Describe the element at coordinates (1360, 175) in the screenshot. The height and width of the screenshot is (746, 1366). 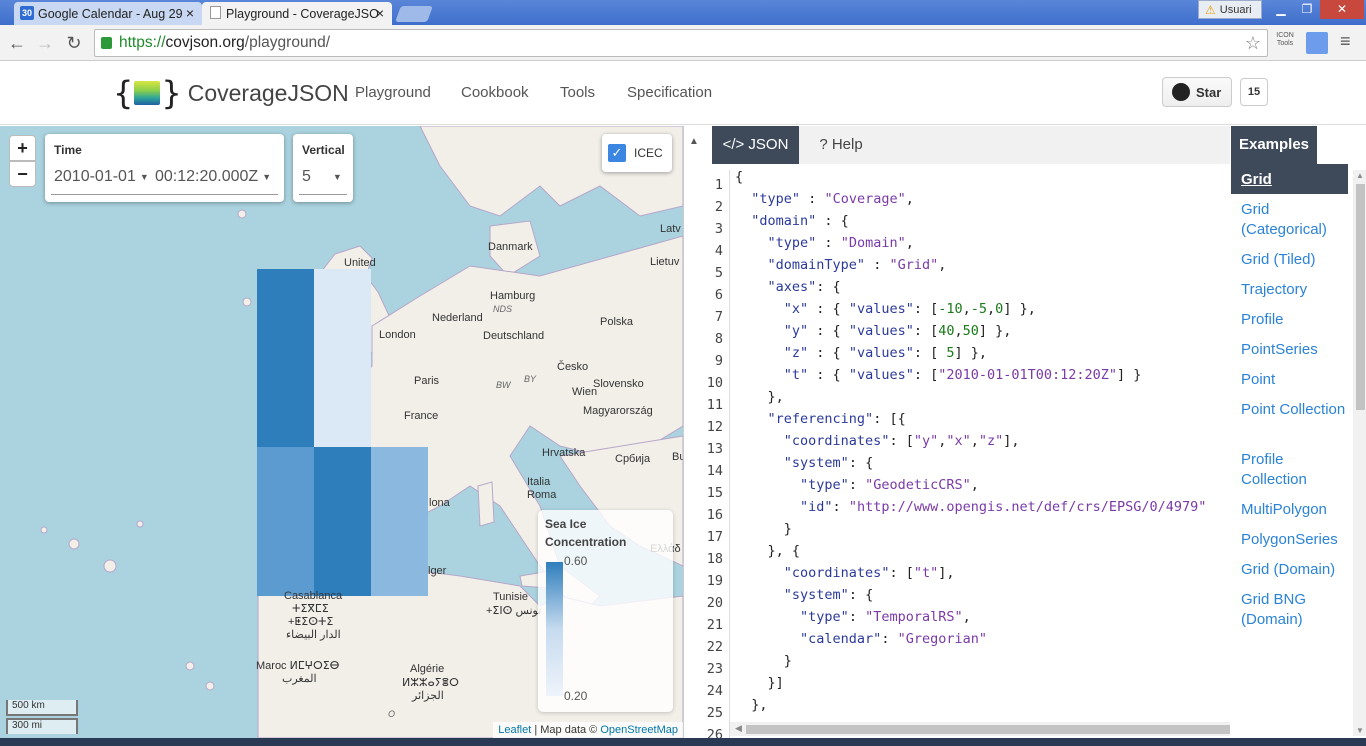
I see `scroll-up-icon: ▲` at that location.